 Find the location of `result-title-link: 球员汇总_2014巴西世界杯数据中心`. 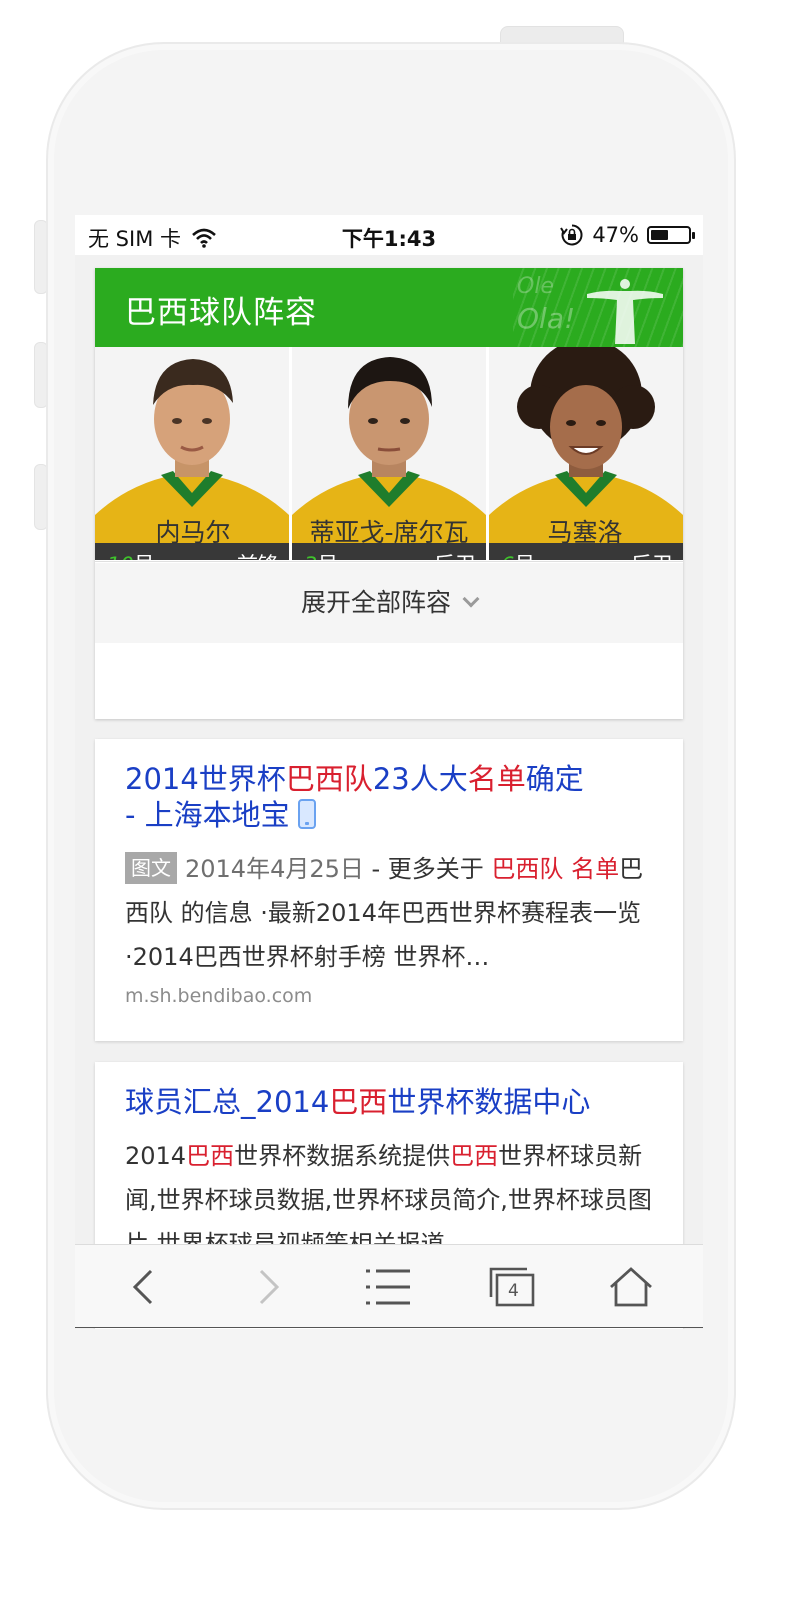

result-title-link: 球员汇总_2014巴西世界杯数据中心 is located at coordinates (389, 1102).